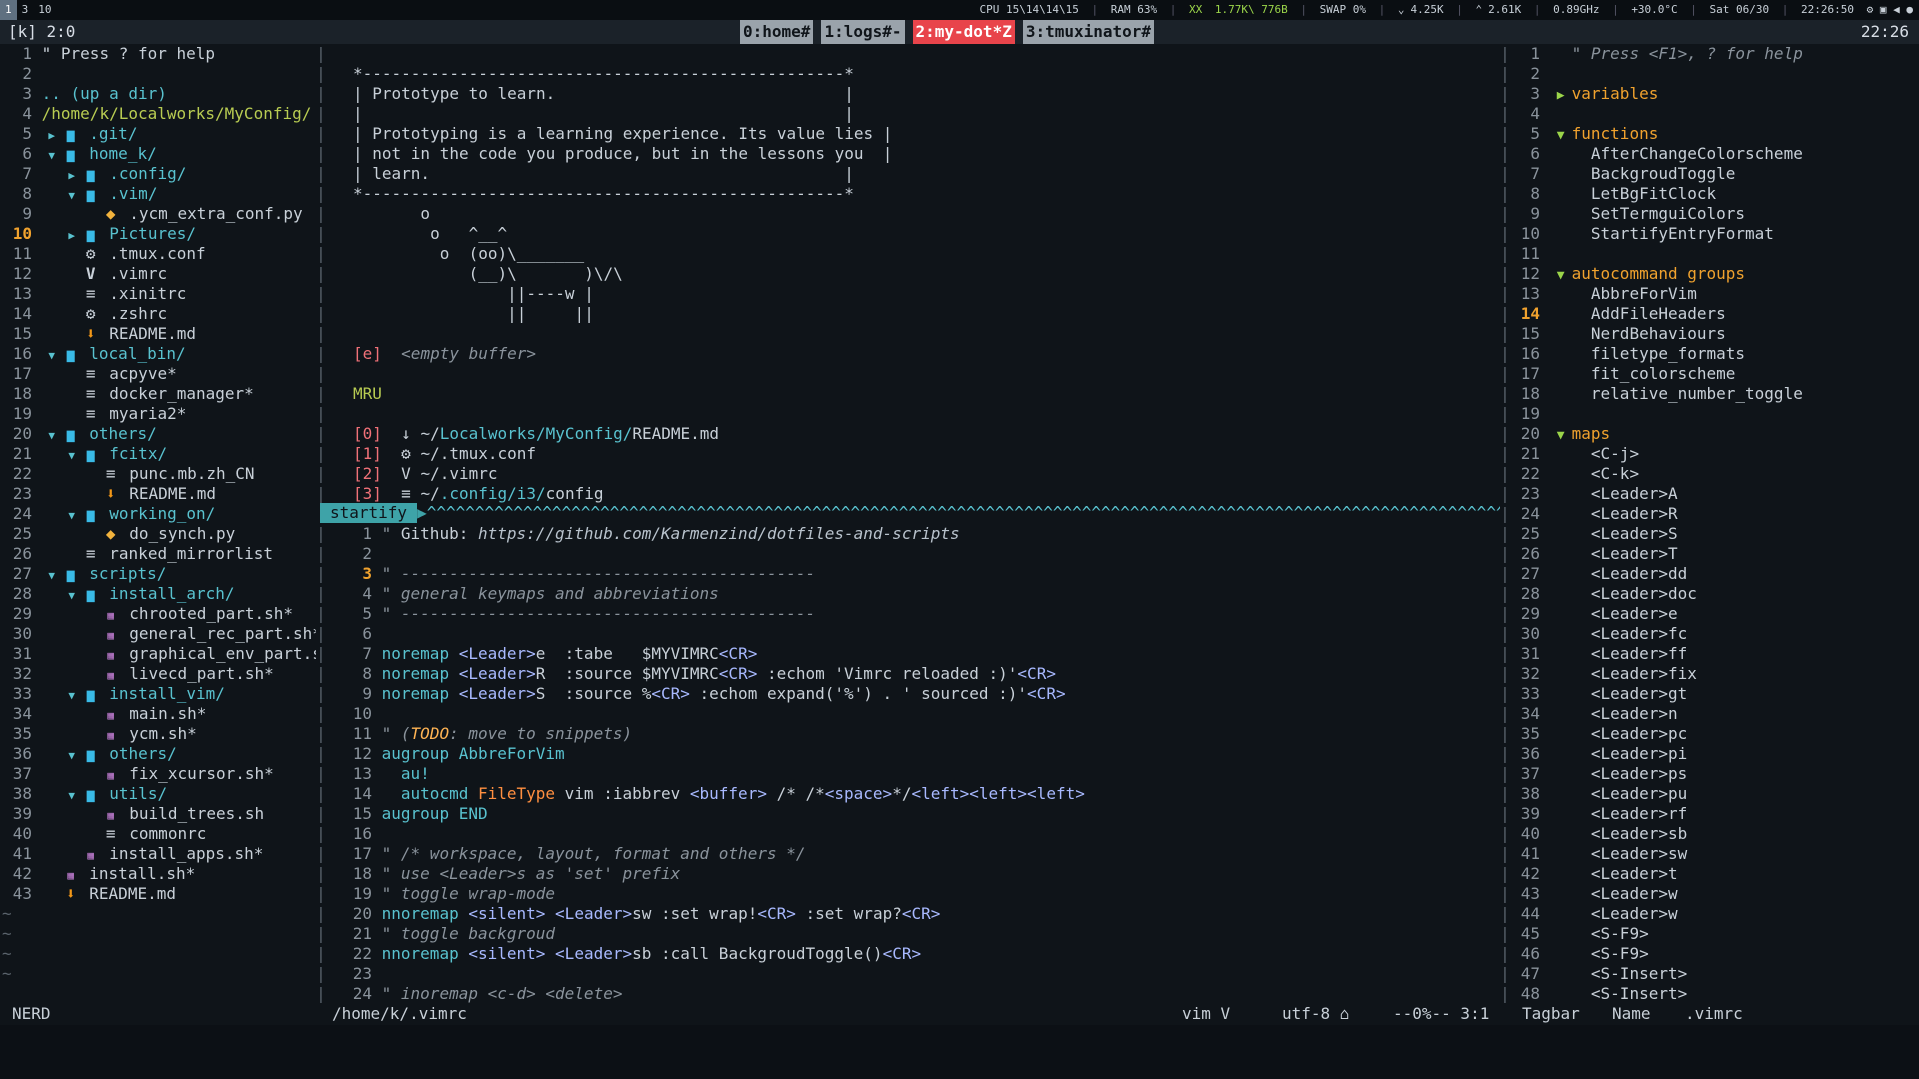 The height and width of the screenshot is (1079, 1919). I want to click on tree-row: 21 ▼ ▆ fcitx/, so click(158, 454).